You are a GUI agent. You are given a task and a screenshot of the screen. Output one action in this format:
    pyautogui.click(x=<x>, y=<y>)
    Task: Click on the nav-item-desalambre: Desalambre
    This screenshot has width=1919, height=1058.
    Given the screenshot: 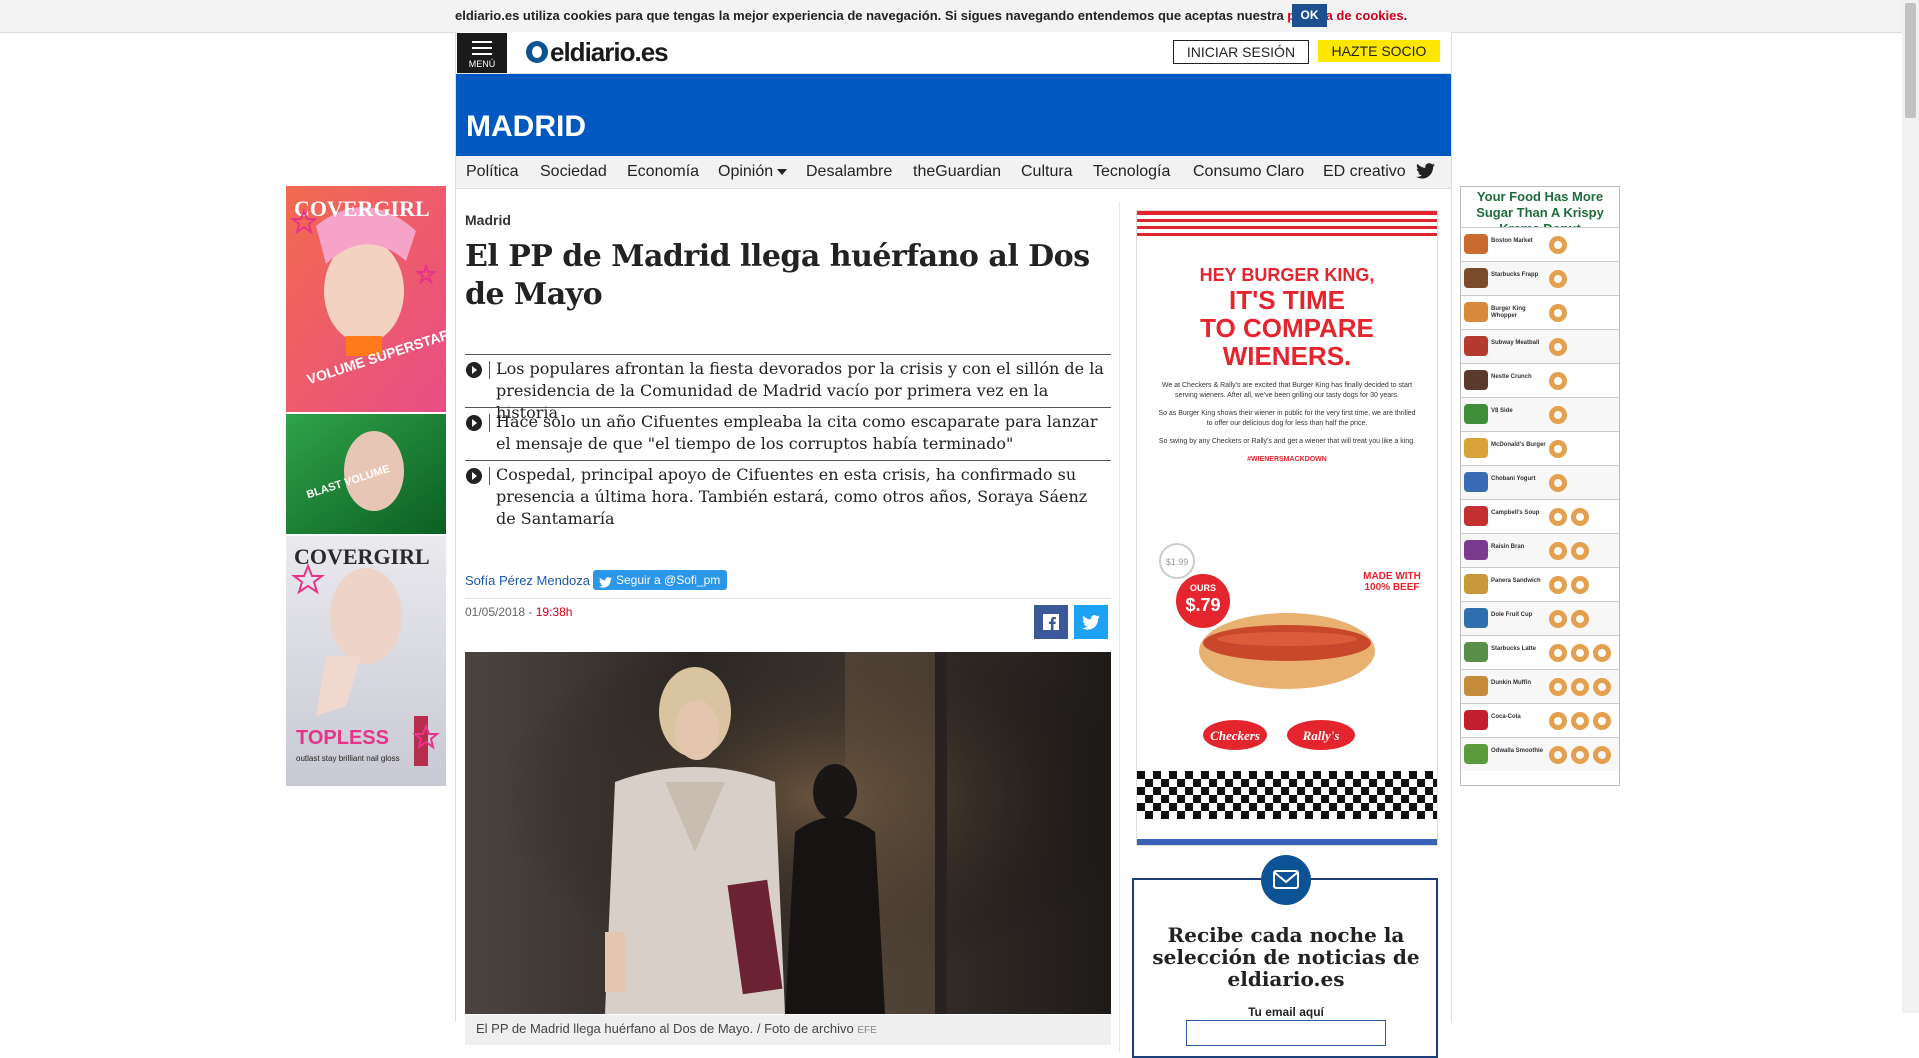 What is the action you would take?
    pyautogui.click(x=849, y=172)
    